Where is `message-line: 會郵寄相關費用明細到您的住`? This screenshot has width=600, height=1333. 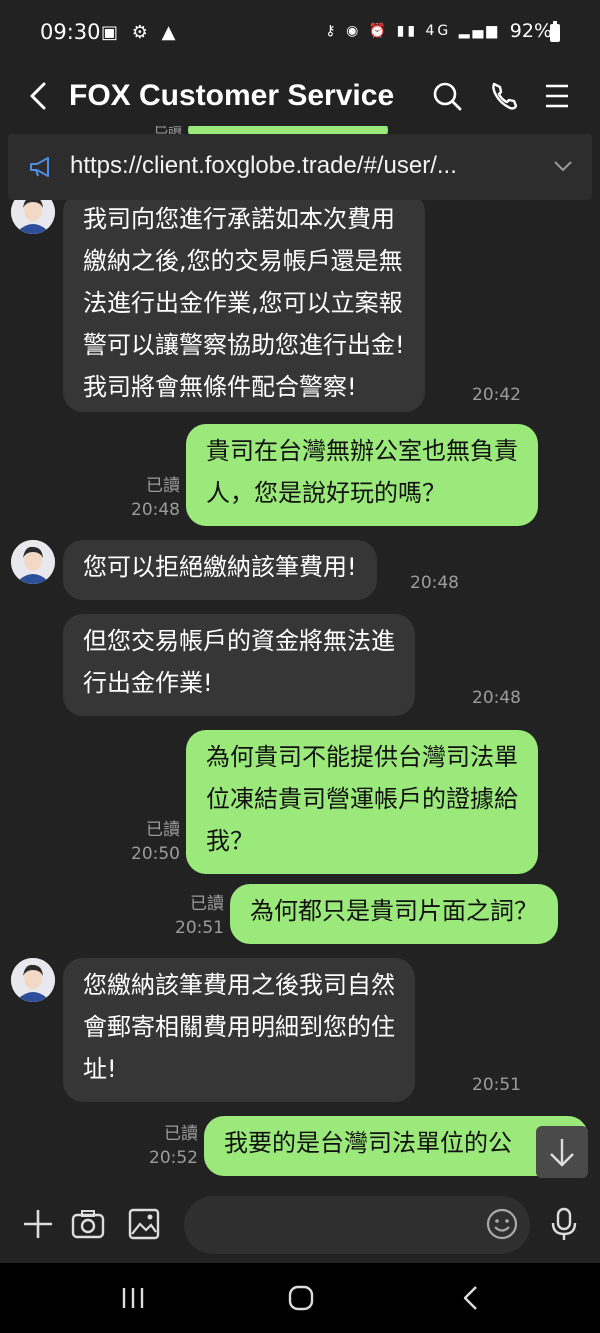
message-line: 會郵寄相關費用明細到您的住 is located at coordinates (239, 1027).